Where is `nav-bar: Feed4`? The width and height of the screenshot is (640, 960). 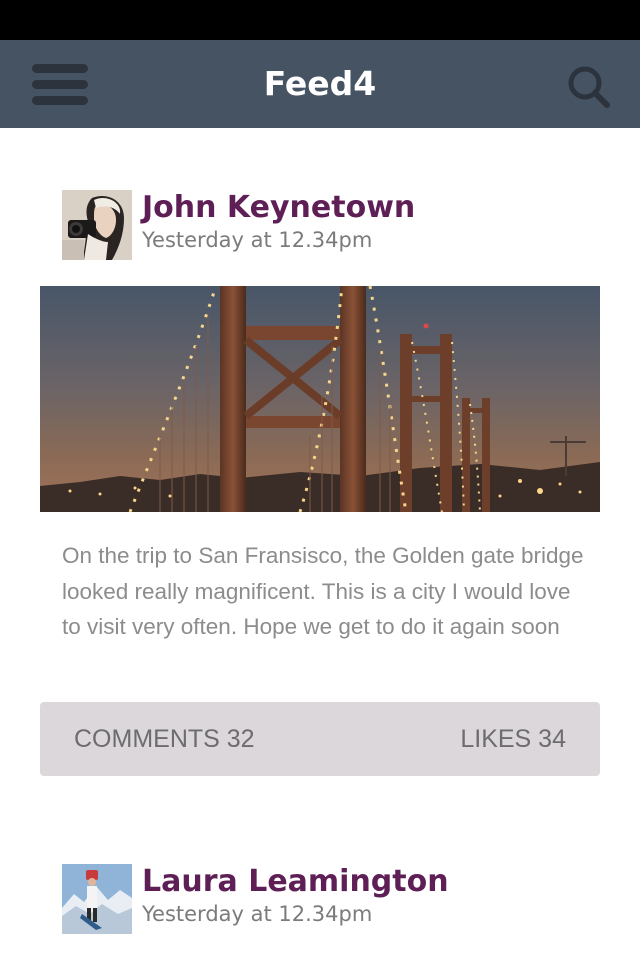 nav-bar: Feed4 is located at coordinates (320, 84).